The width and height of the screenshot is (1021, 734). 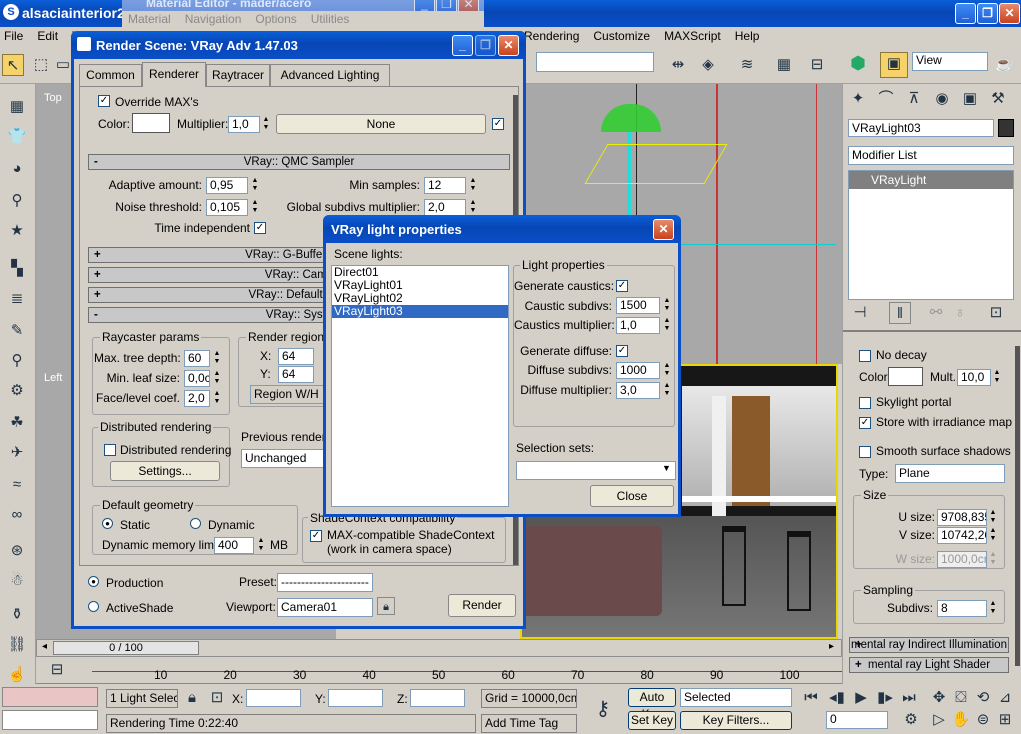 What do you see at coordinates (997, 377) in the screenshot?
I see `mult-spinner: ▲ ▼` at bounding box center [997, 377].